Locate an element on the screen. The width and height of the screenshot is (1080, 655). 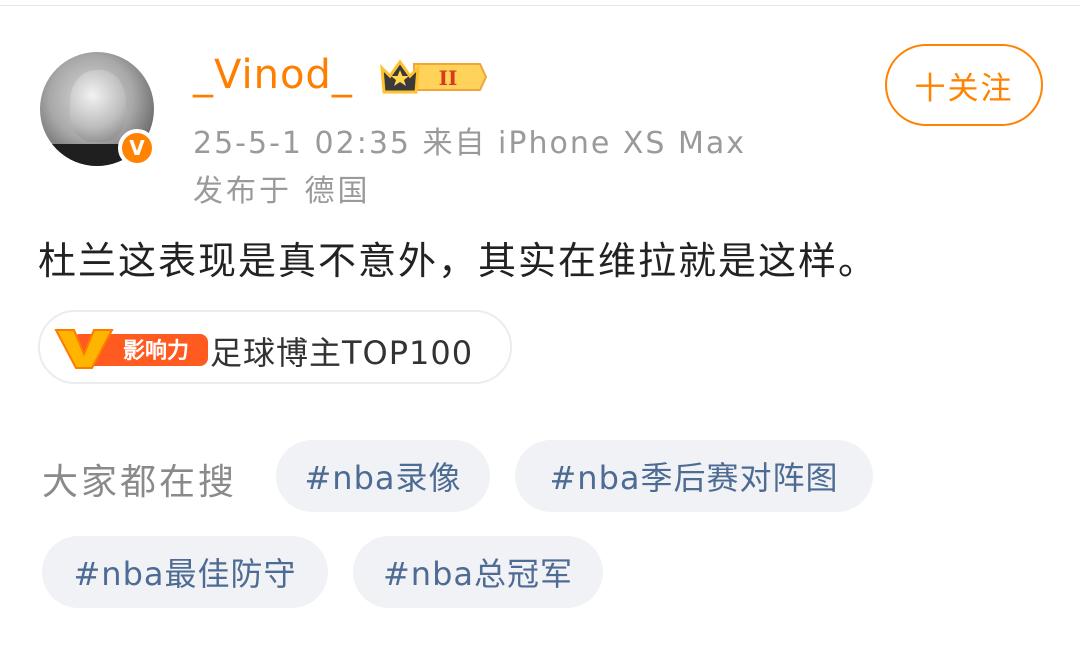
influence-logo-icon: 影响力 is located at coordinates (131, 349).